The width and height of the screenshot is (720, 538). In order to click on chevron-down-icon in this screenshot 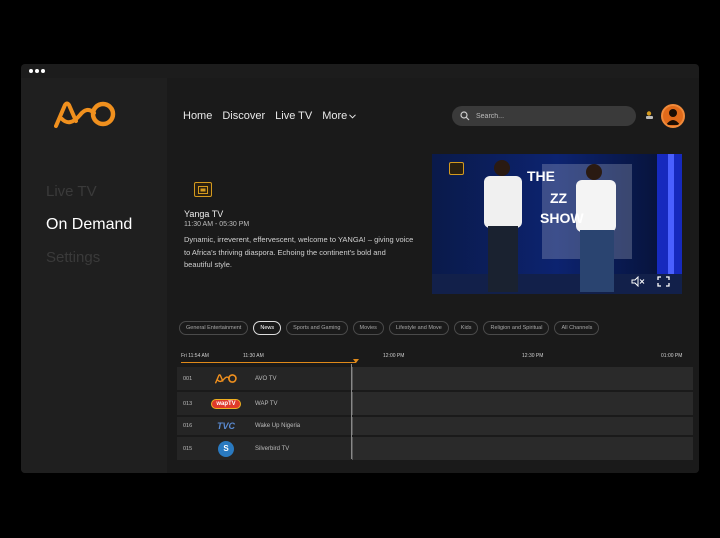, I will do `click(353, 116)`.